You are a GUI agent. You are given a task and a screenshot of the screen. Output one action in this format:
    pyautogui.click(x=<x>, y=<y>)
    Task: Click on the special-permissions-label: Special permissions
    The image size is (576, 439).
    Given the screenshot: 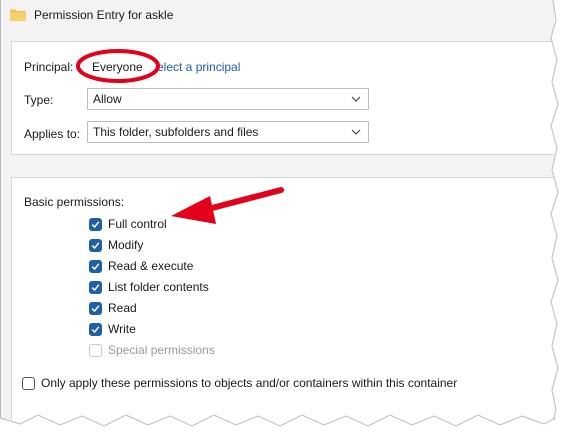 What is the action you would take?
    pyautogui.click(x=161, y=350)
    